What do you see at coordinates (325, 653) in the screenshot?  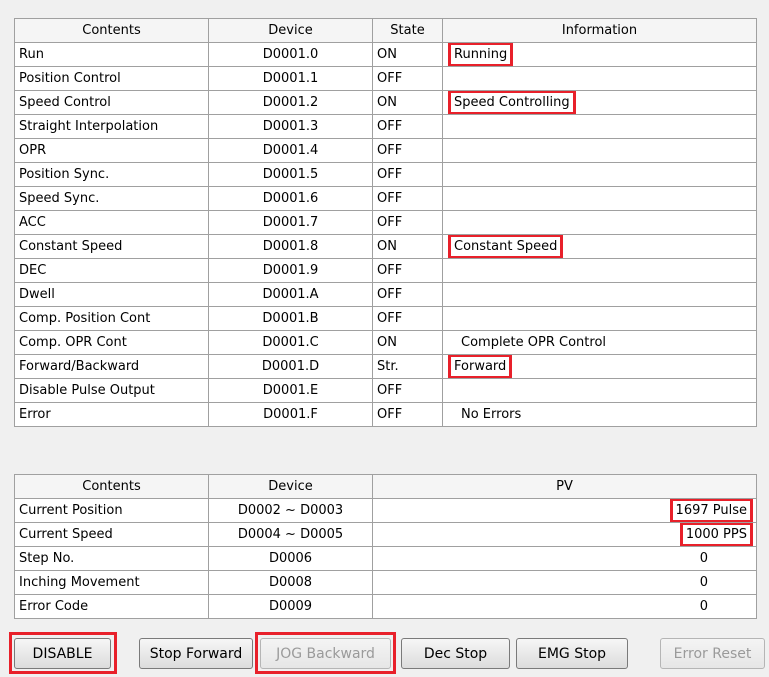 I see `jog-backward-button: JOG Backward` at bounding box center [325, 653].